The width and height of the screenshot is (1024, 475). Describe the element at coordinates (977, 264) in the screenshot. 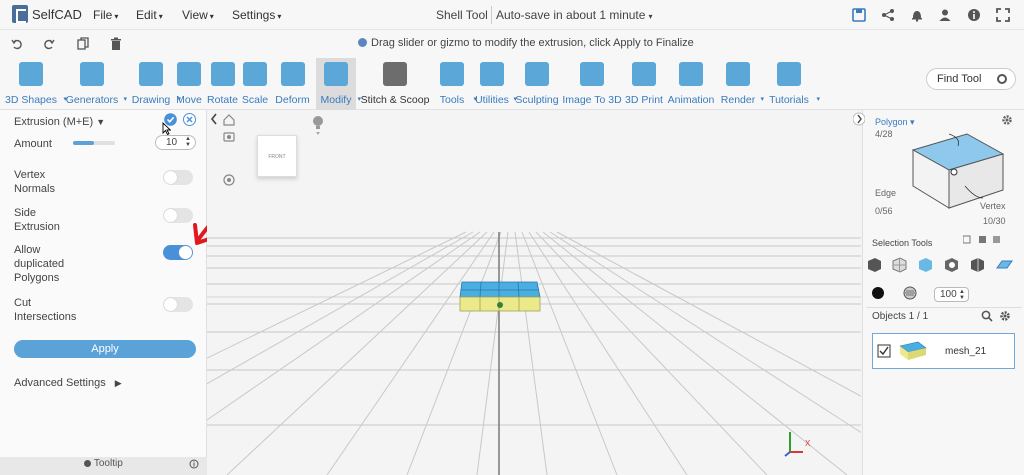

I see `select-loop-icon` at that location.